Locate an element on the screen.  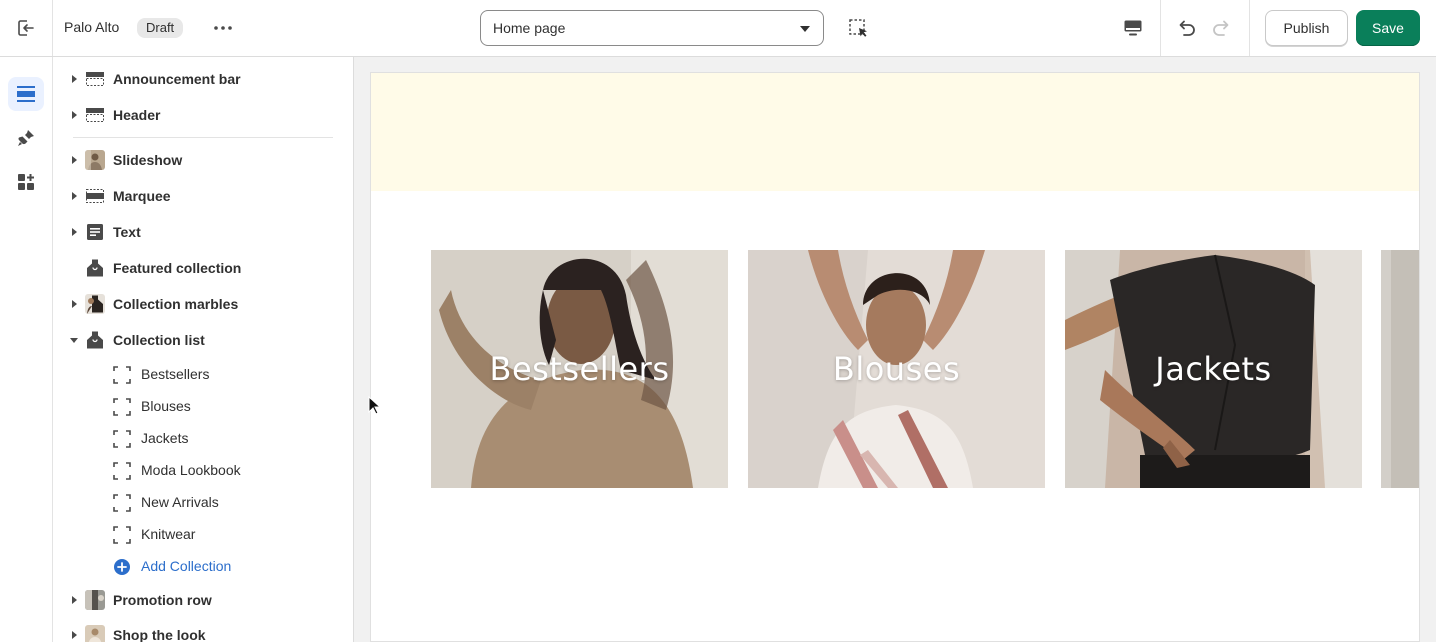
block-label: New Arrivals is located at coordinates (180, 502).